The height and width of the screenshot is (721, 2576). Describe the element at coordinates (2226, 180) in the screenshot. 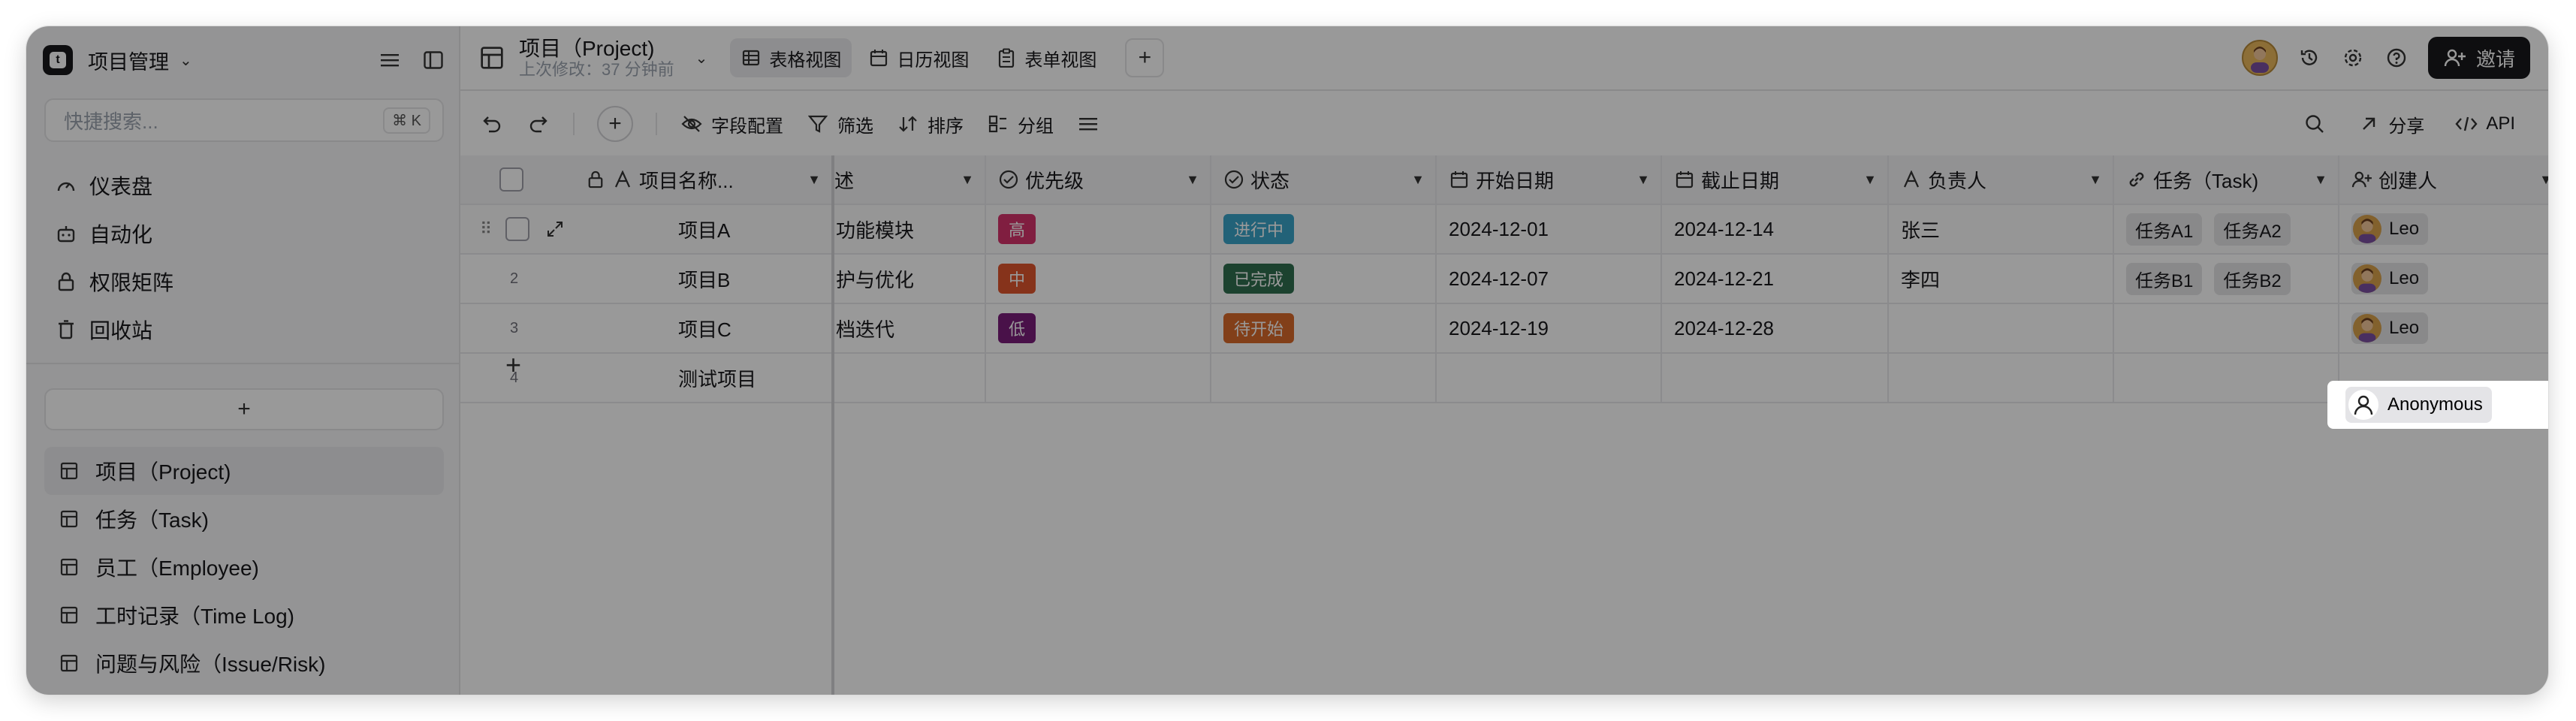

I see `column-header-tasks: 任务（Task) ▼` at that location.